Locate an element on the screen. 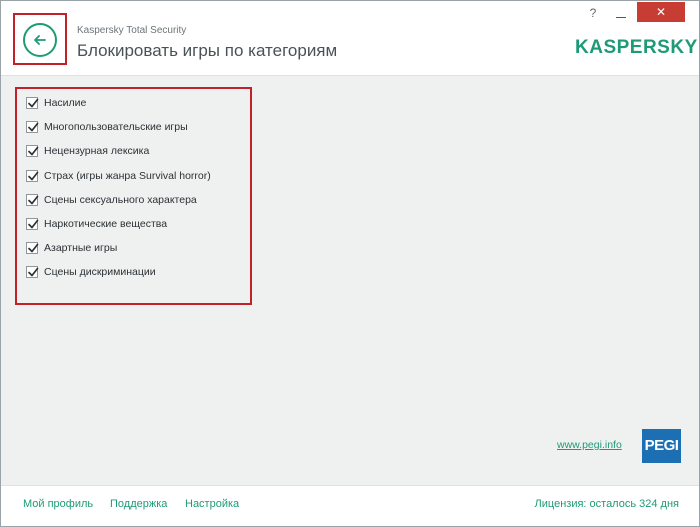  category-item: Наркотические вещества is located at coordinates (96, 224).